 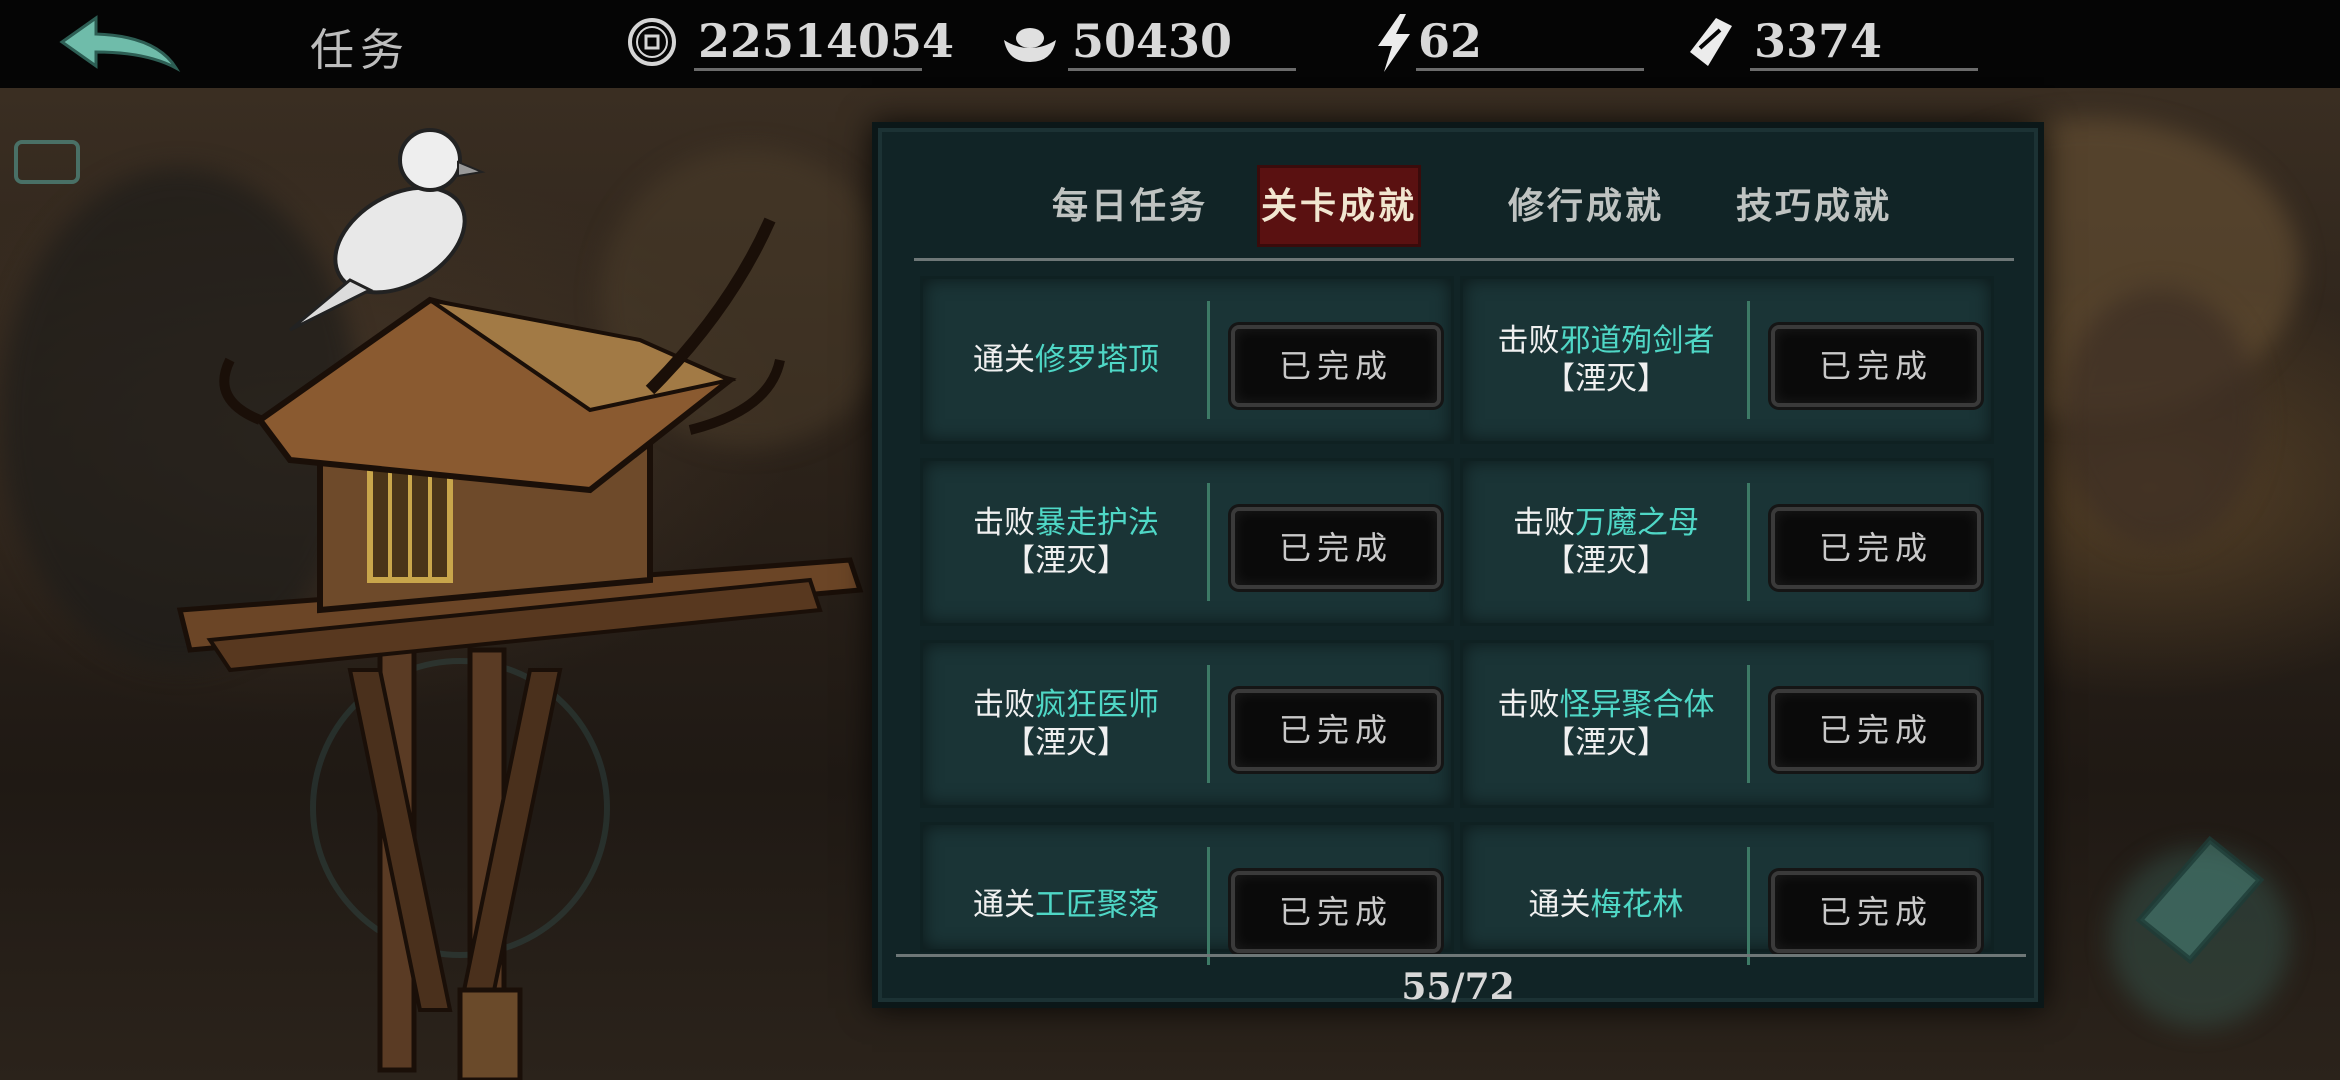 What do you see at coordinates (1637, 705) in the screenshot?
I see `task-target: 怪异聚合体` at bounding box center [1637, 705].